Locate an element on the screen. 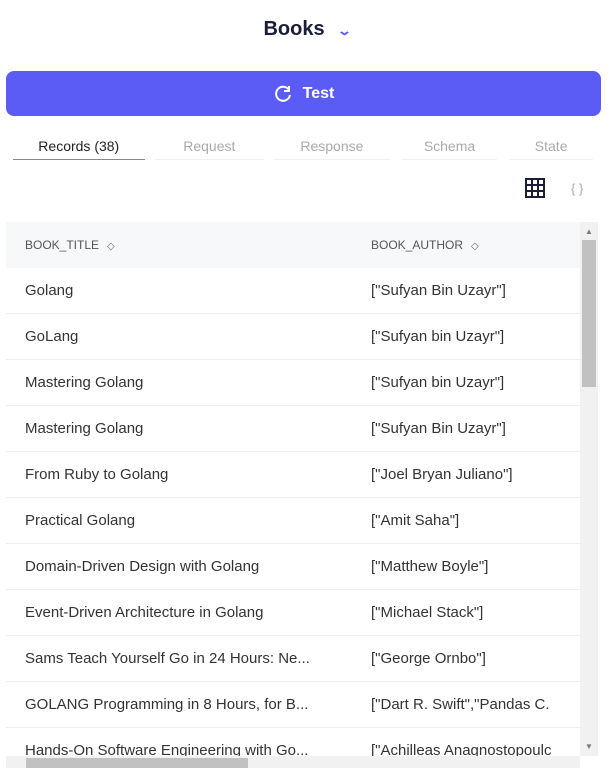 Image resolution: width=613 pixels, height=768 pixels. cell-title: Event-Driven Architecture in Golang is located at coordinates (144, 612).